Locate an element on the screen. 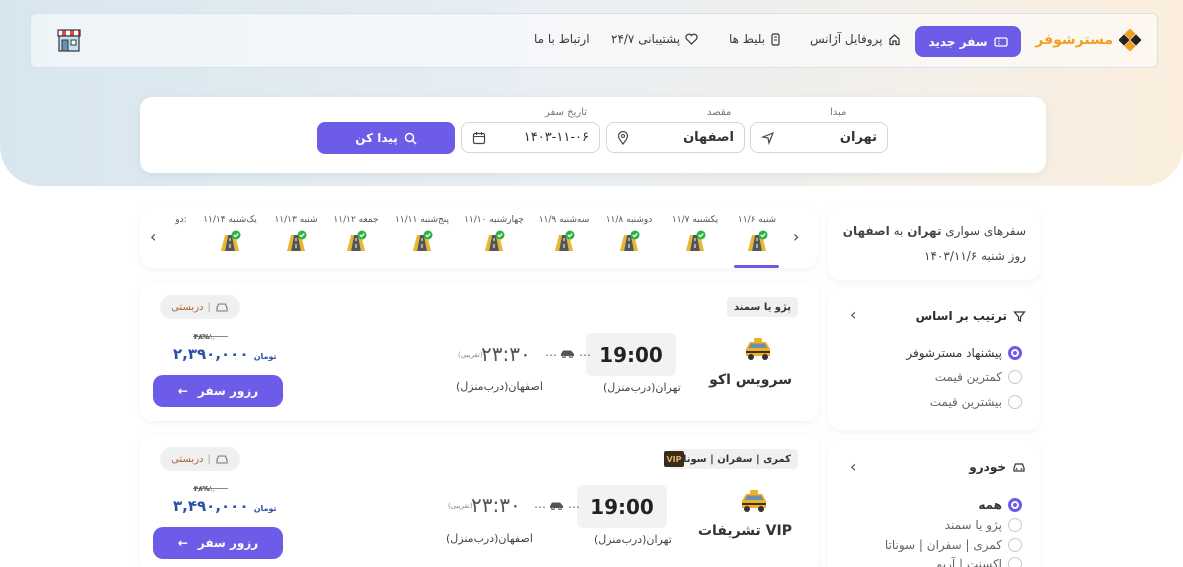 This screenshot has width=1183, height=567. logo: مسترشوفر is located at coordinates (1088, 40).